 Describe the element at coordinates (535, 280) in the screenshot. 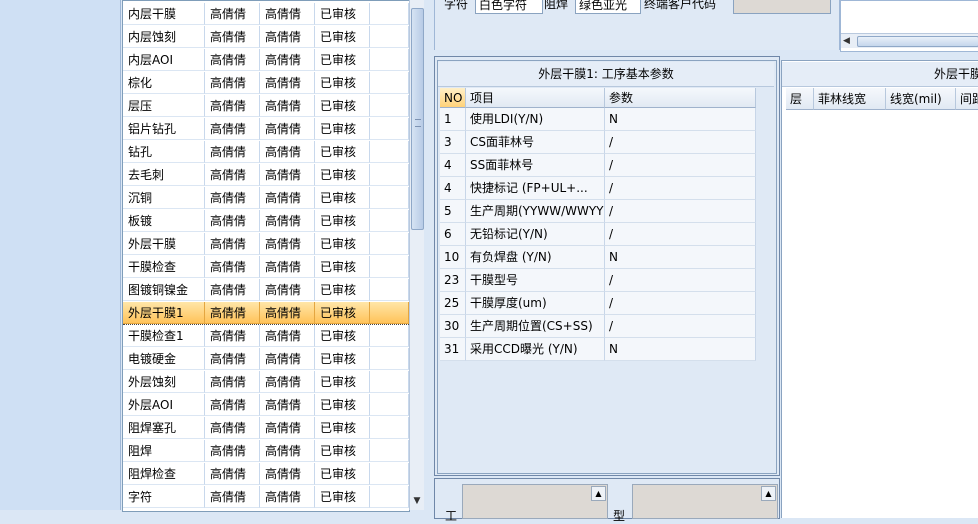

I see `param-item-cell: 干膜型号` at that location.